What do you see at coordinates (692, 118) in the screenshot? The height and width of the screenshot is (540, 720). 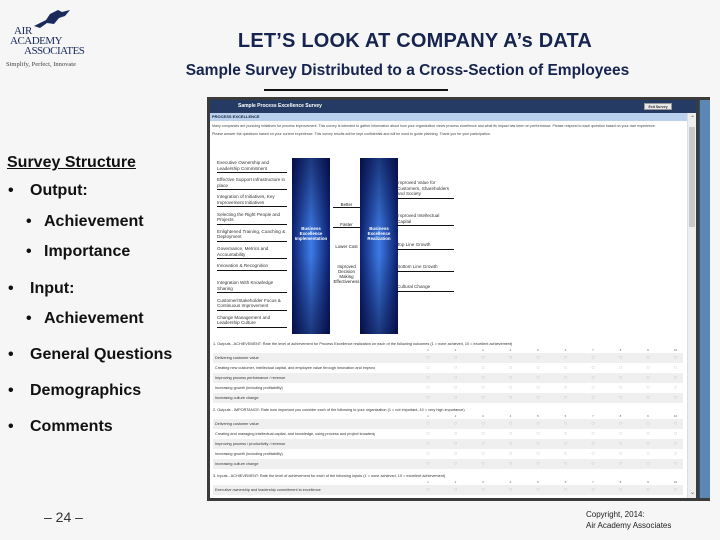 I see `scroll-up-icon: ⌃` at bounding box center [692, 118].